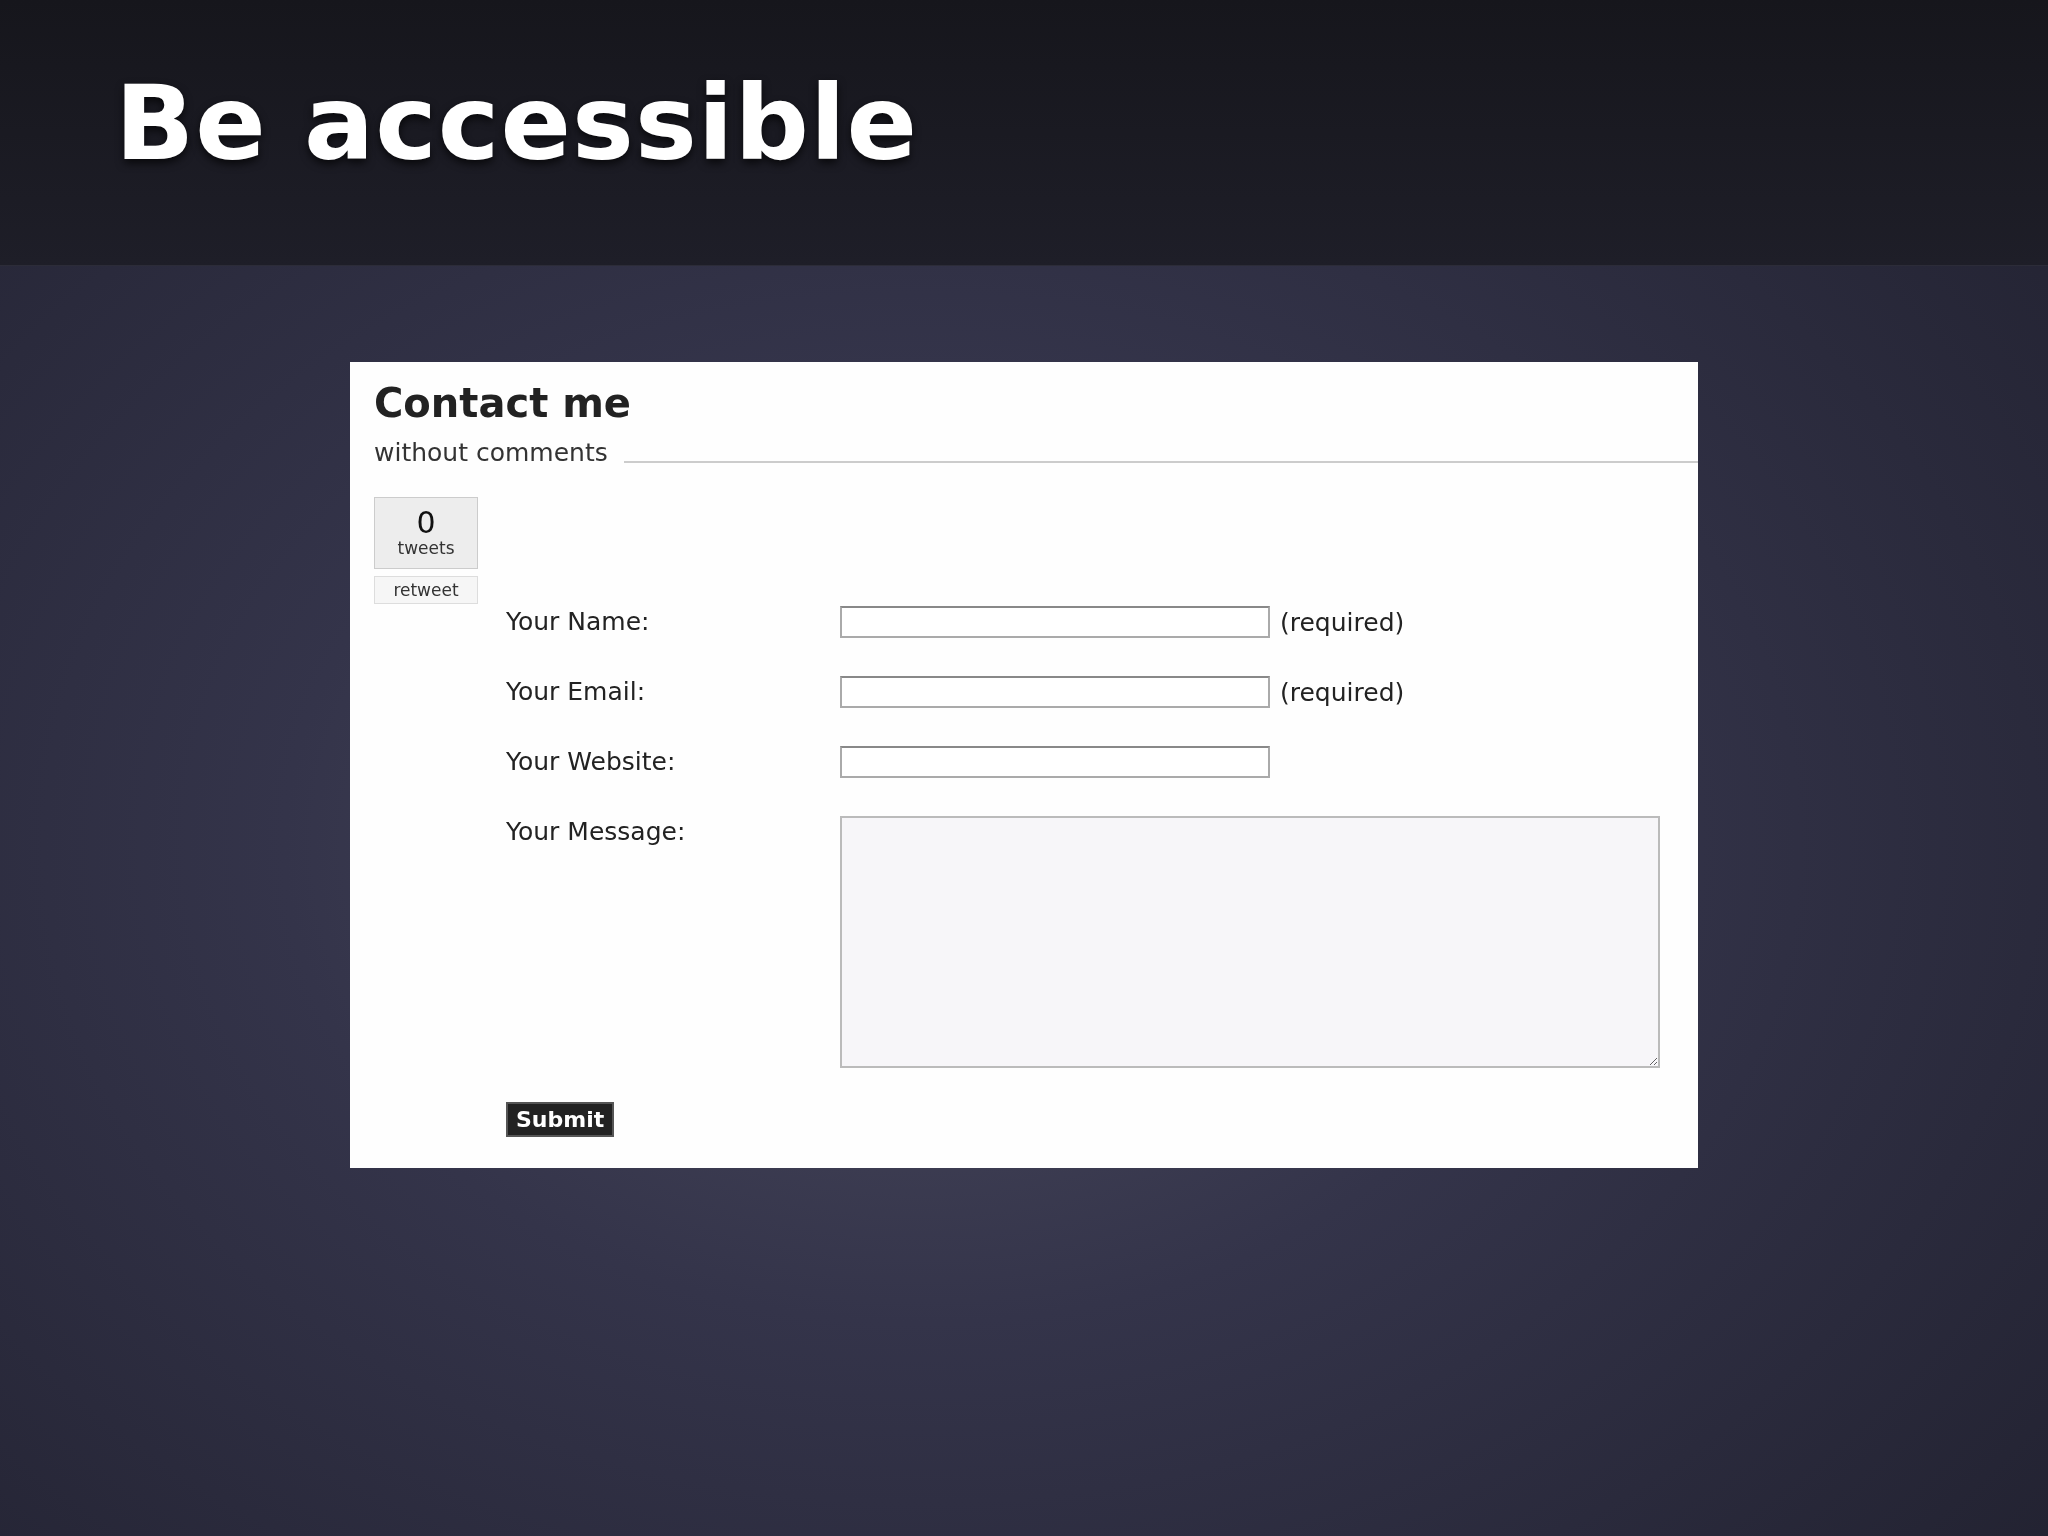 Image resolution: width=2048 pixels, height=1536 pixels. I want to click on message-field, so click(1250, 942).